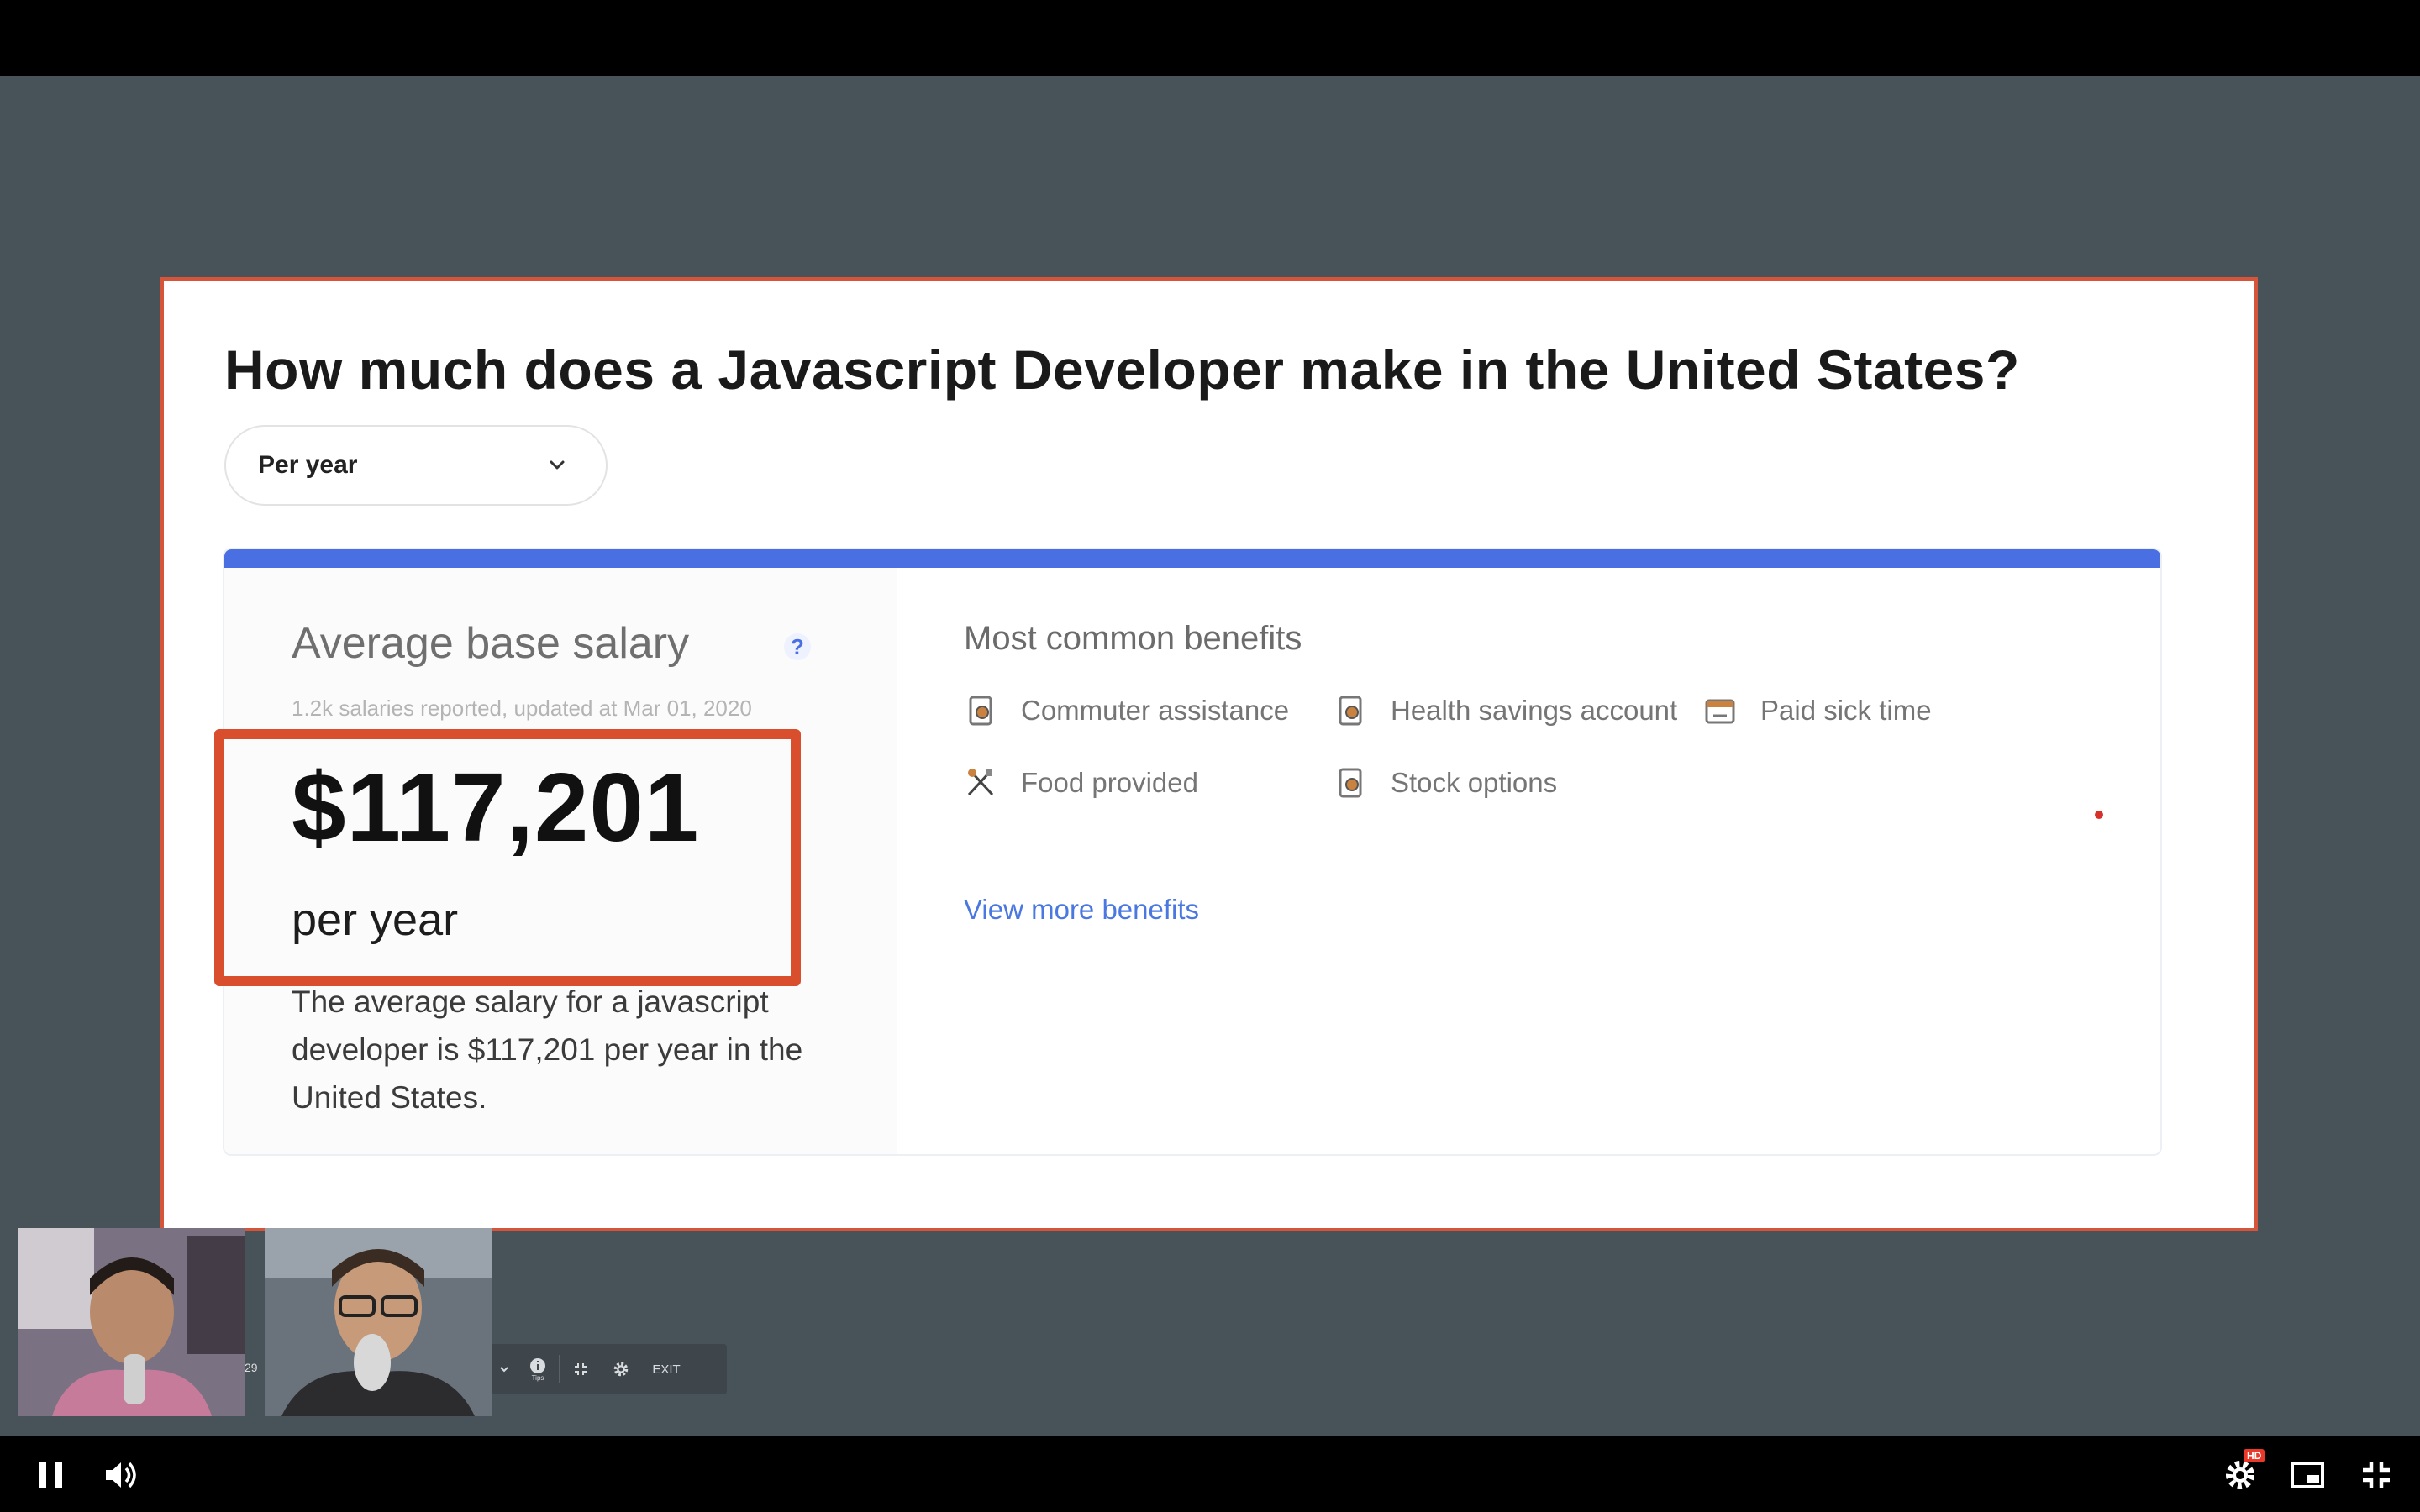  What do you see at coordinates (1474, 782) in the screenshot?
I see `benefit-label: Stock options` at bounding box center [1474, 782].